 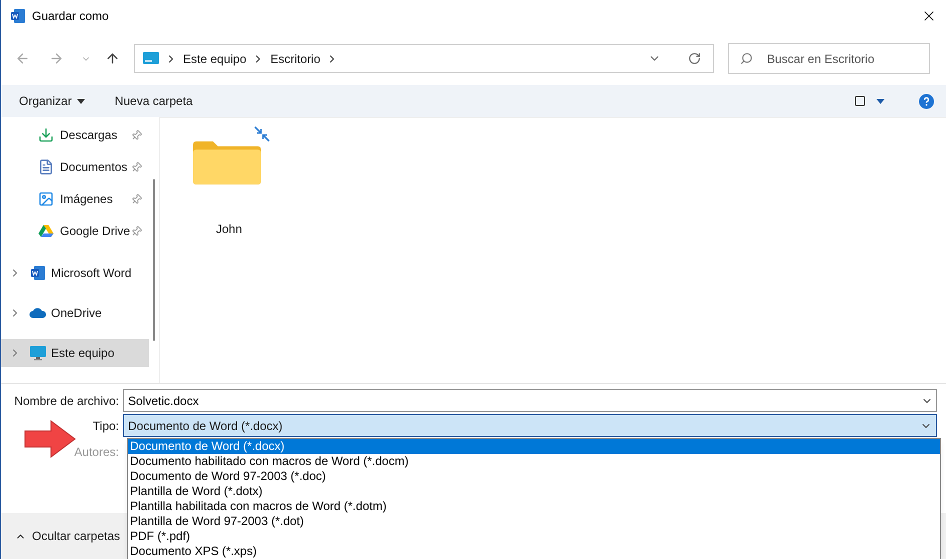 What do you see at coordinates (534, 551) in the screenshot?
I see `dropdown-option: Documento XPS (*.xps)` at bounding box center [534, 551].